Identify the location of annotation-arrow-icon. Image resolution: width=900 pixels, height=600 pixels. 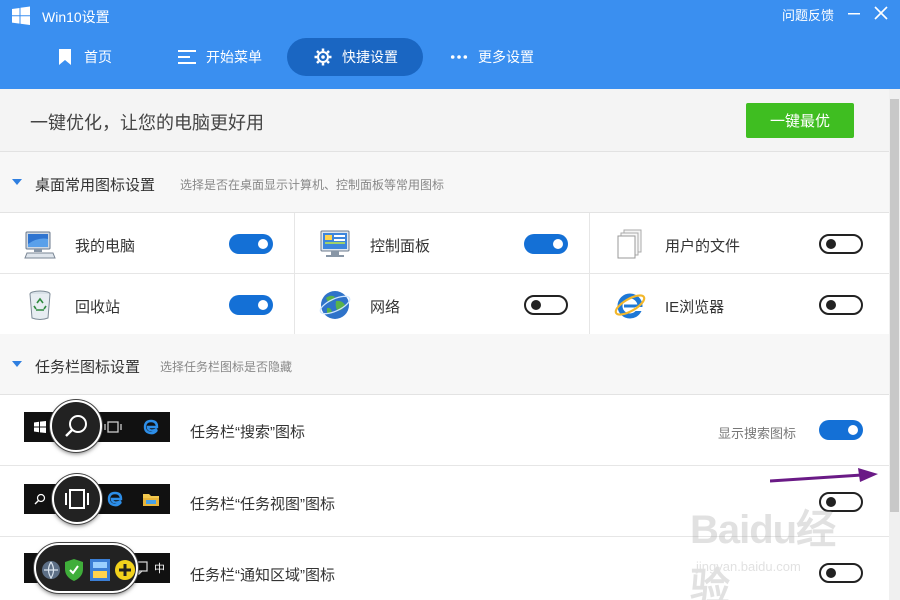
(824, 475).